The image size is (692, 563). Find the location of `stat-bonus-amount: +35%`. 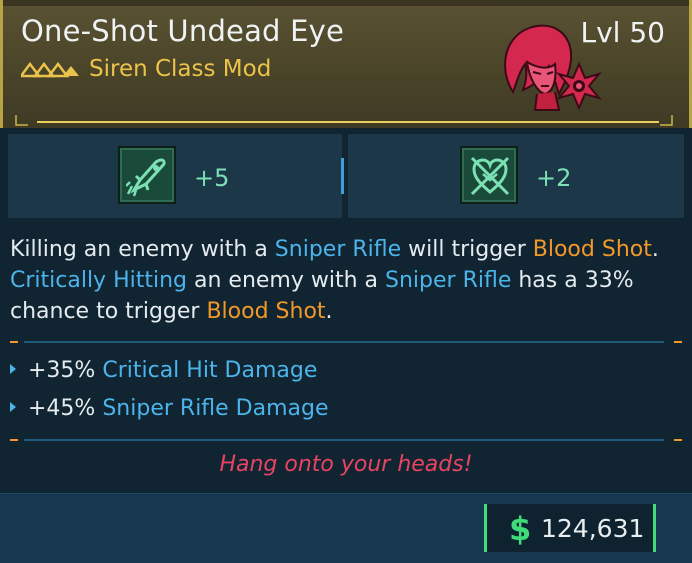

stat-bonus-amount: +35% is located at coordinates (62, 370).